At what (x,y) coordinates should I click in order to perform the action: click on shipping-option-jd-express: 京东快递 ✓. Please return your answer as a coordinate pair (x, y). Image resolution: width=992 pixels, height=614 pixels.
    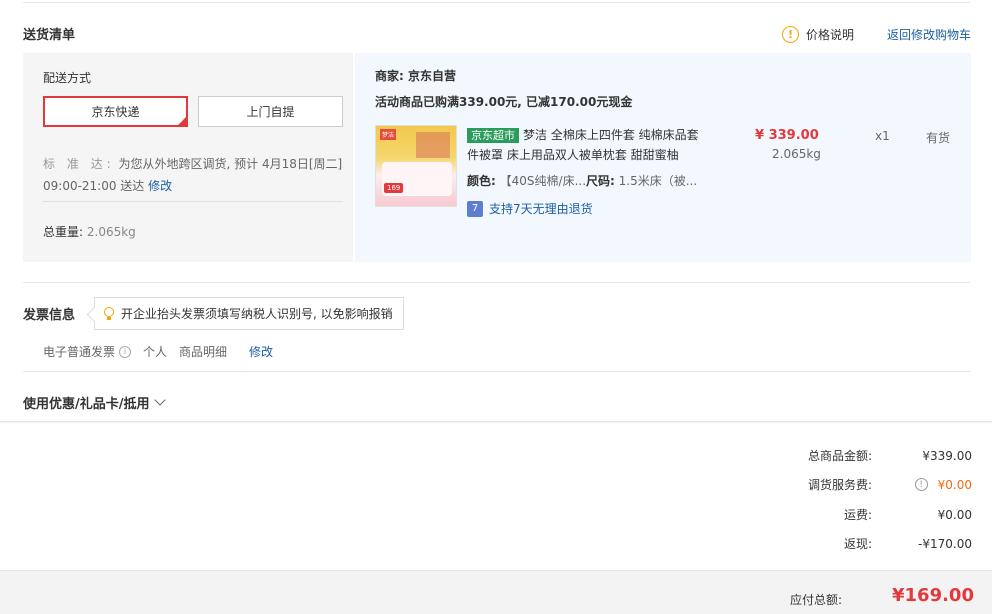
    Looking at the image, I should click on (115, 111).